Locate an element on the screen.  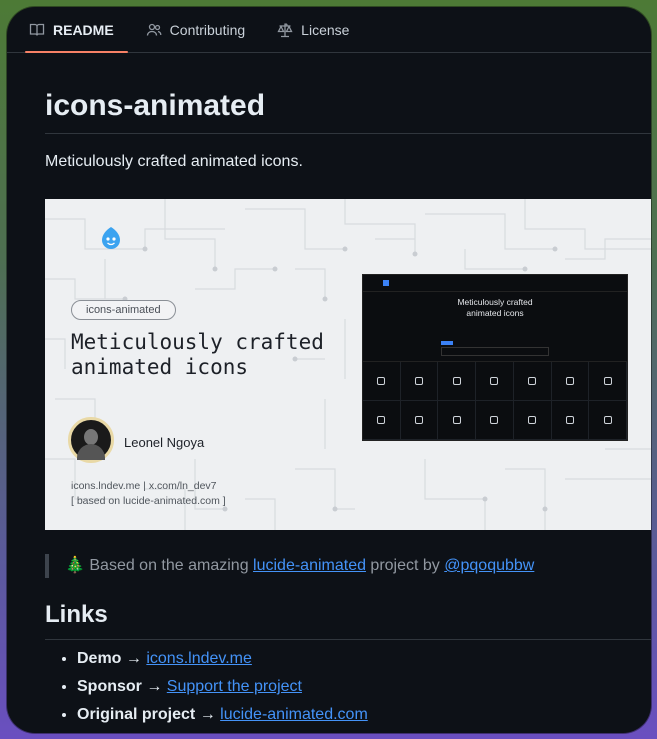
lndev-logo is located at coordinates (111, 238).